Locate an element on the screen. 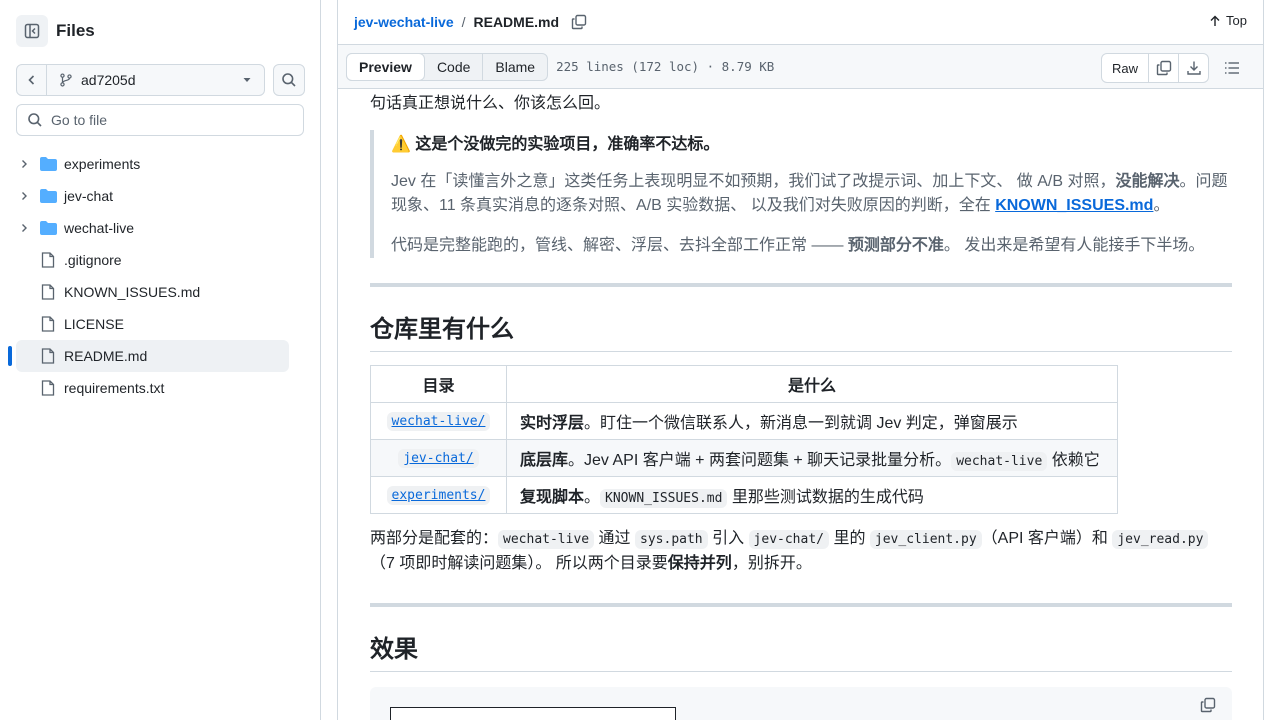  copy-raw-button is located at coordinates (1163, 68).